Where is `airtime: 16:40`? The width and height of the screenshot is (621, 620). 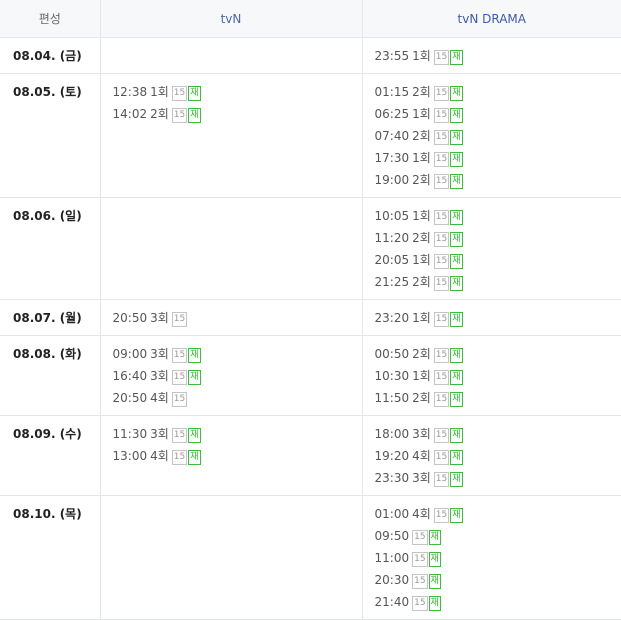
airtime: 16:40 is located at coordinates (130, 376).